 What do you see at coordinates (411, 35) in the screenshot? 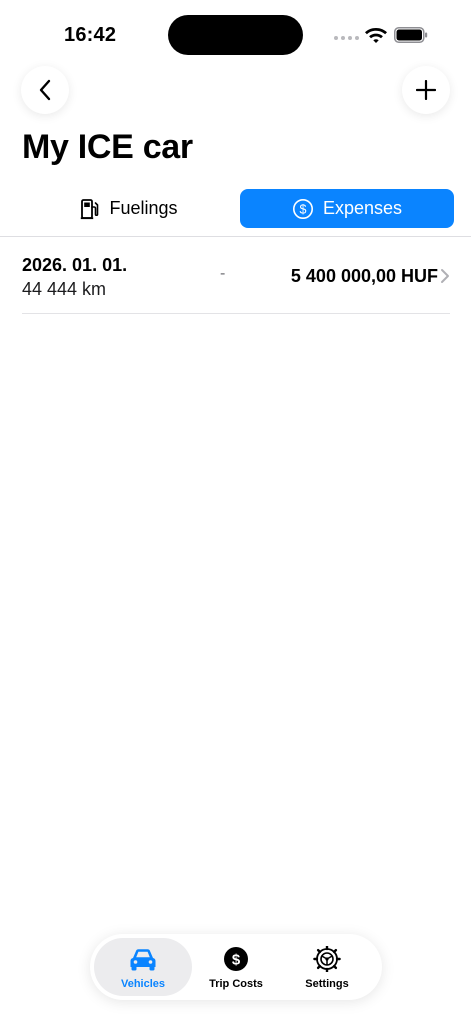
I see `battery-icon` at bounding box center [411, 35].